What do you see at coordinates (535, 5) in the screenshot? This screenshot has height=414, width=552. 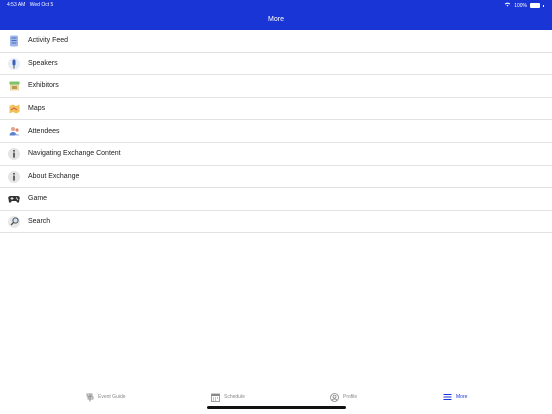 I see `battery-icon` at bounding box center [535, 5].